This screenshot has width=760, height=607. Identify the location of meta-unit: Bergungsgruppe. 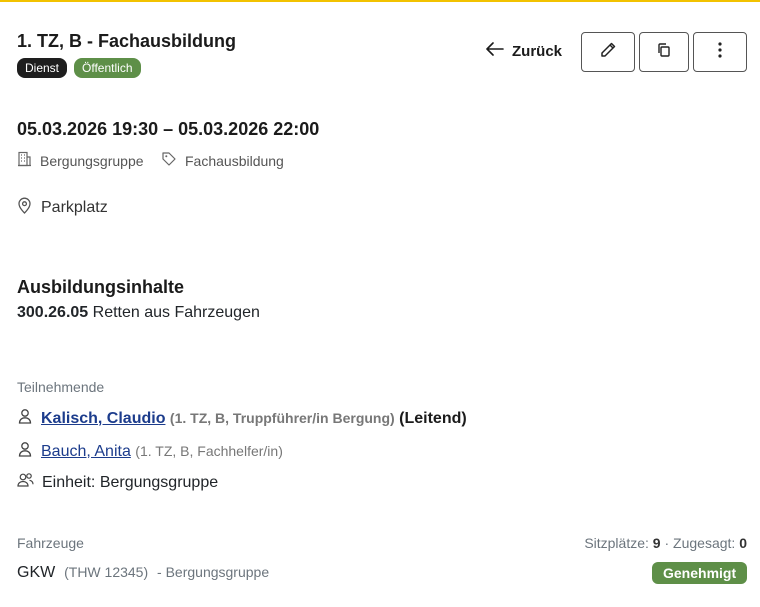
(80, 160).